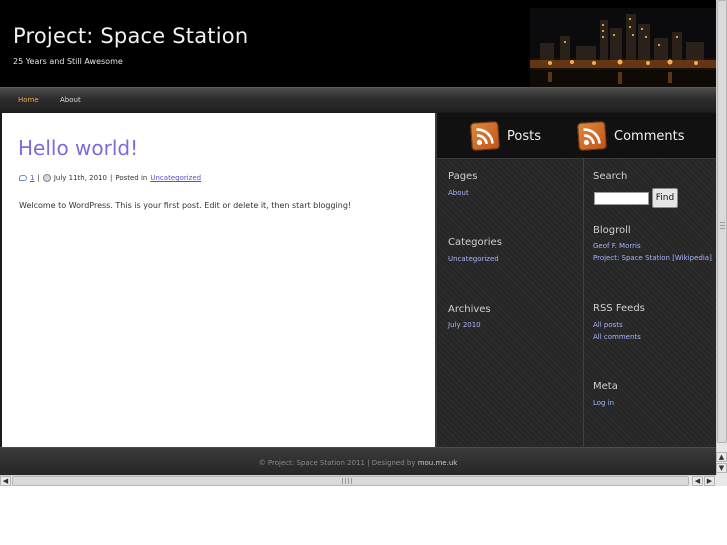  Describe the element at coordinates (475, 242) in the screenshot. I see `widget-title-categories: Categories` at that location.